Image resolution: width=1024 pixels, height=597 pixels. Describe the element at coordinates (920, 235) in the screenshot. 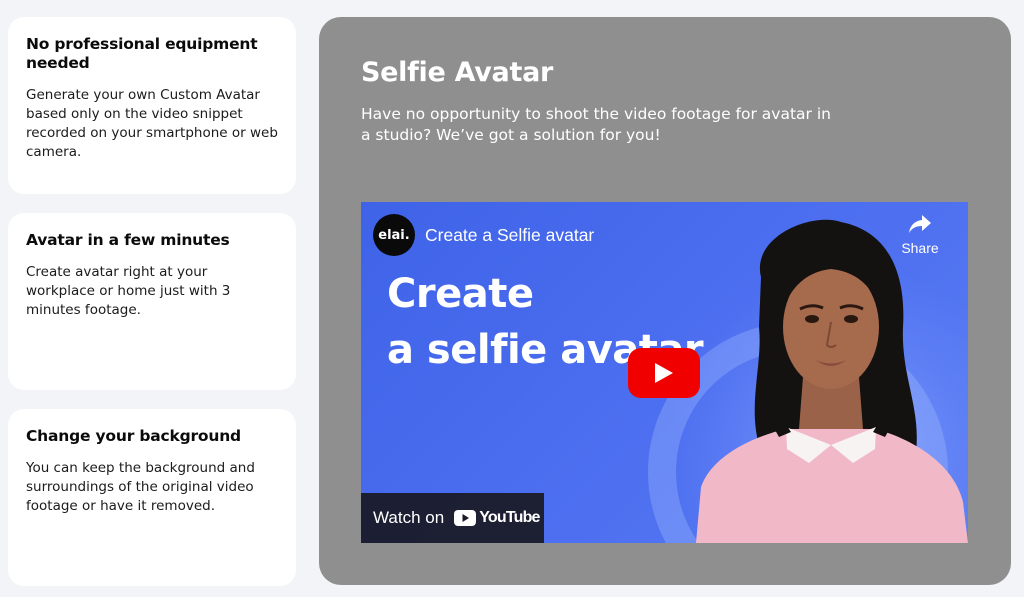

I see `share-button: Share` at that location.